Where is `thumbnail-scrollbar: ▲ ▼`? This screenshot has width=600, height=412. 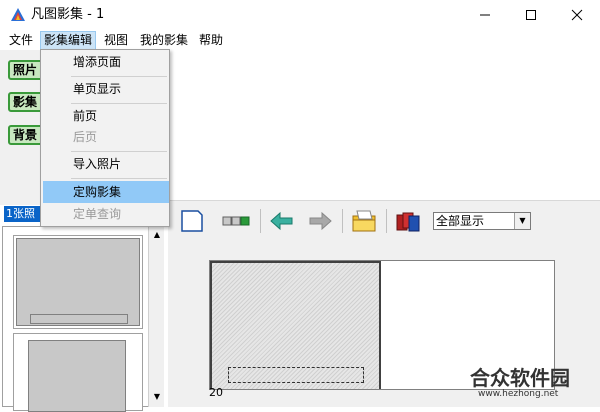 thumbnail-scrollbar: ▲ ▼ is located at coordinates (156, 317).